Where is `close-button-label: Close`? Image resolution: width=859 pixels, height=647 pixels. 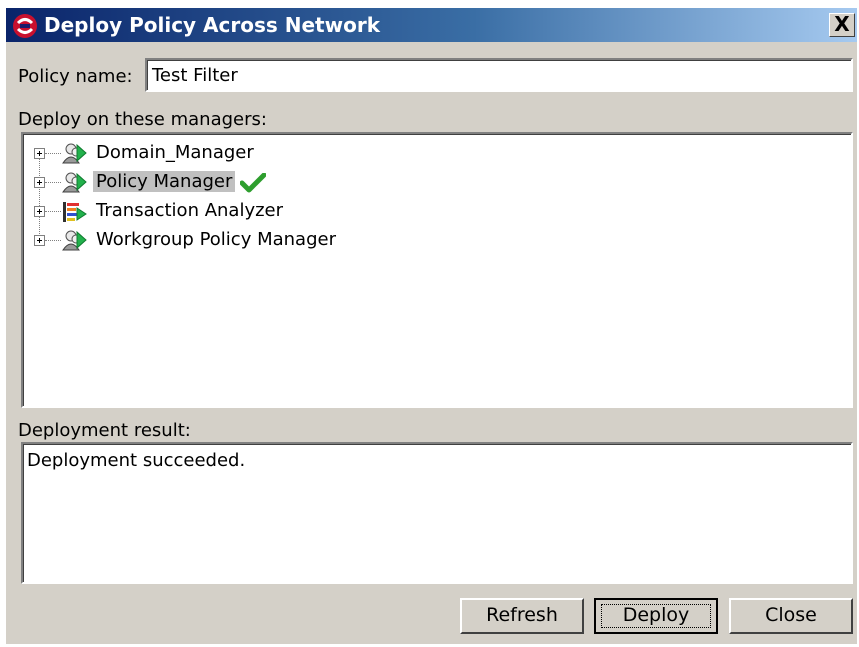
close-button-label: Close is located at coordinates (791, 615).